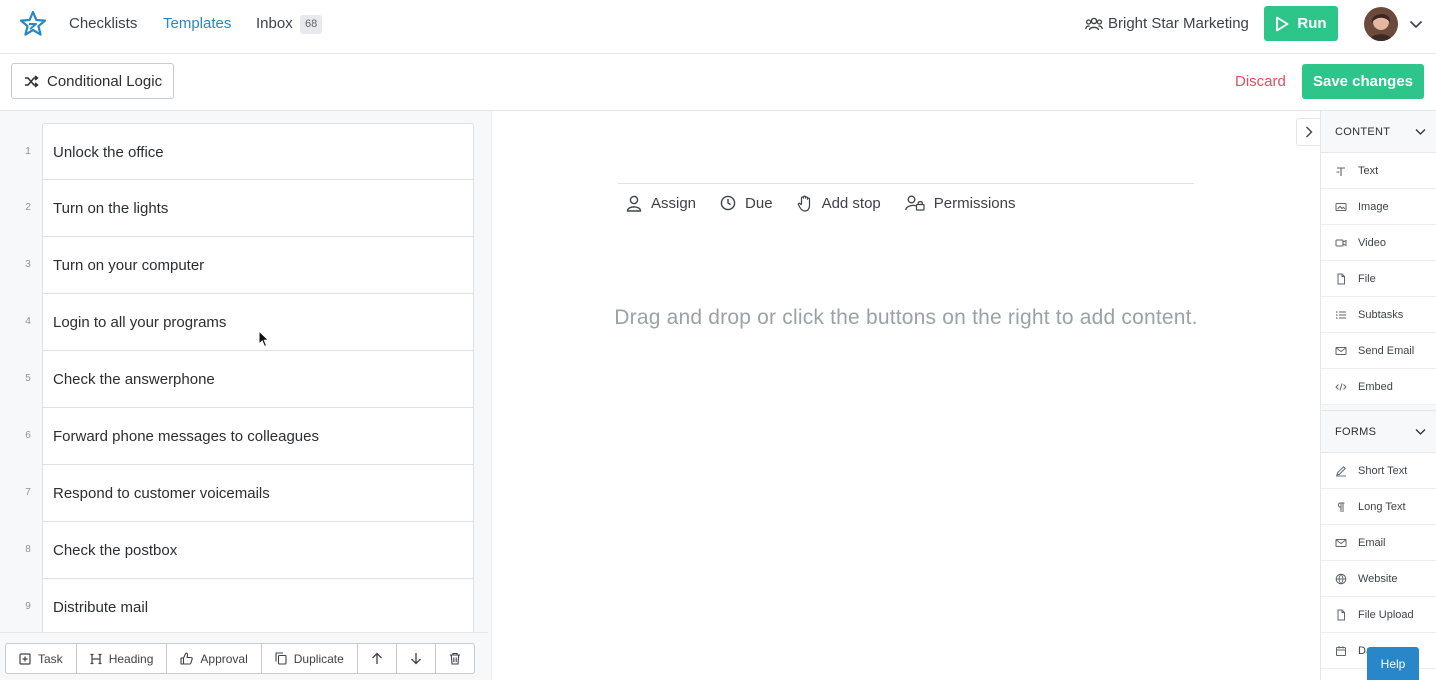  What do you see at coordinates (1341, 651) in the screenshot?
I see `calendar-icon` at bounding box center [1341, 651].